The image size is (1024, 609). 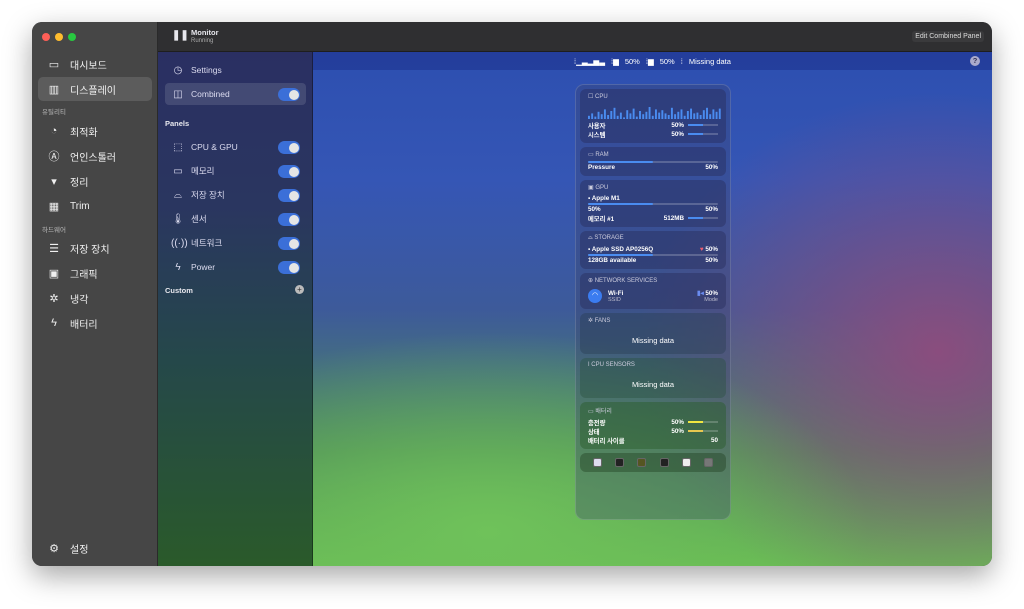 I want to click on charge-label: 충전량, so click(x=597, y=423).